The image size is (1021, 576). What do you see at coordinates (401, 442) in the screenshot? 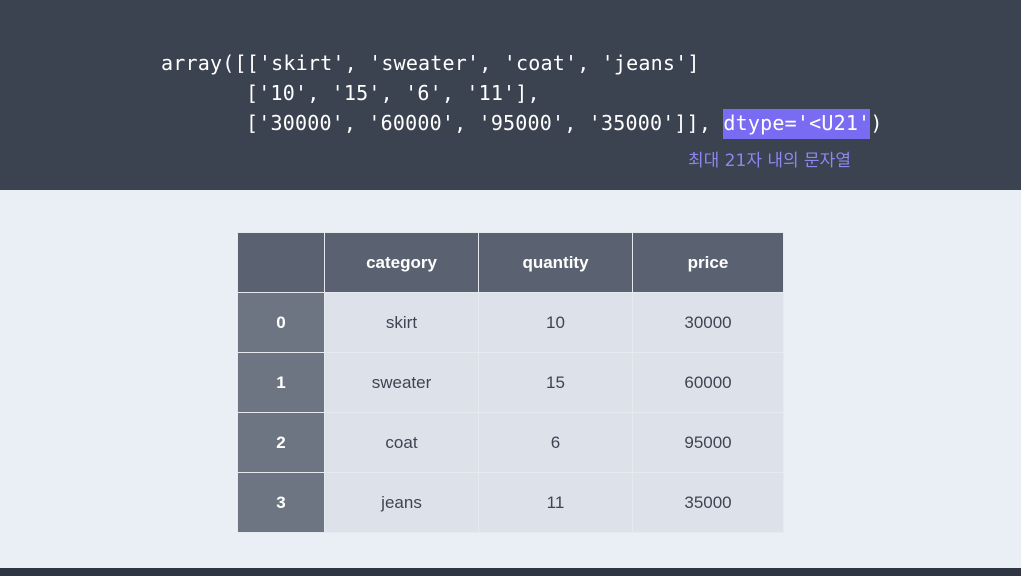
I see `cell-category: coat` at bounding box center [401, 442].